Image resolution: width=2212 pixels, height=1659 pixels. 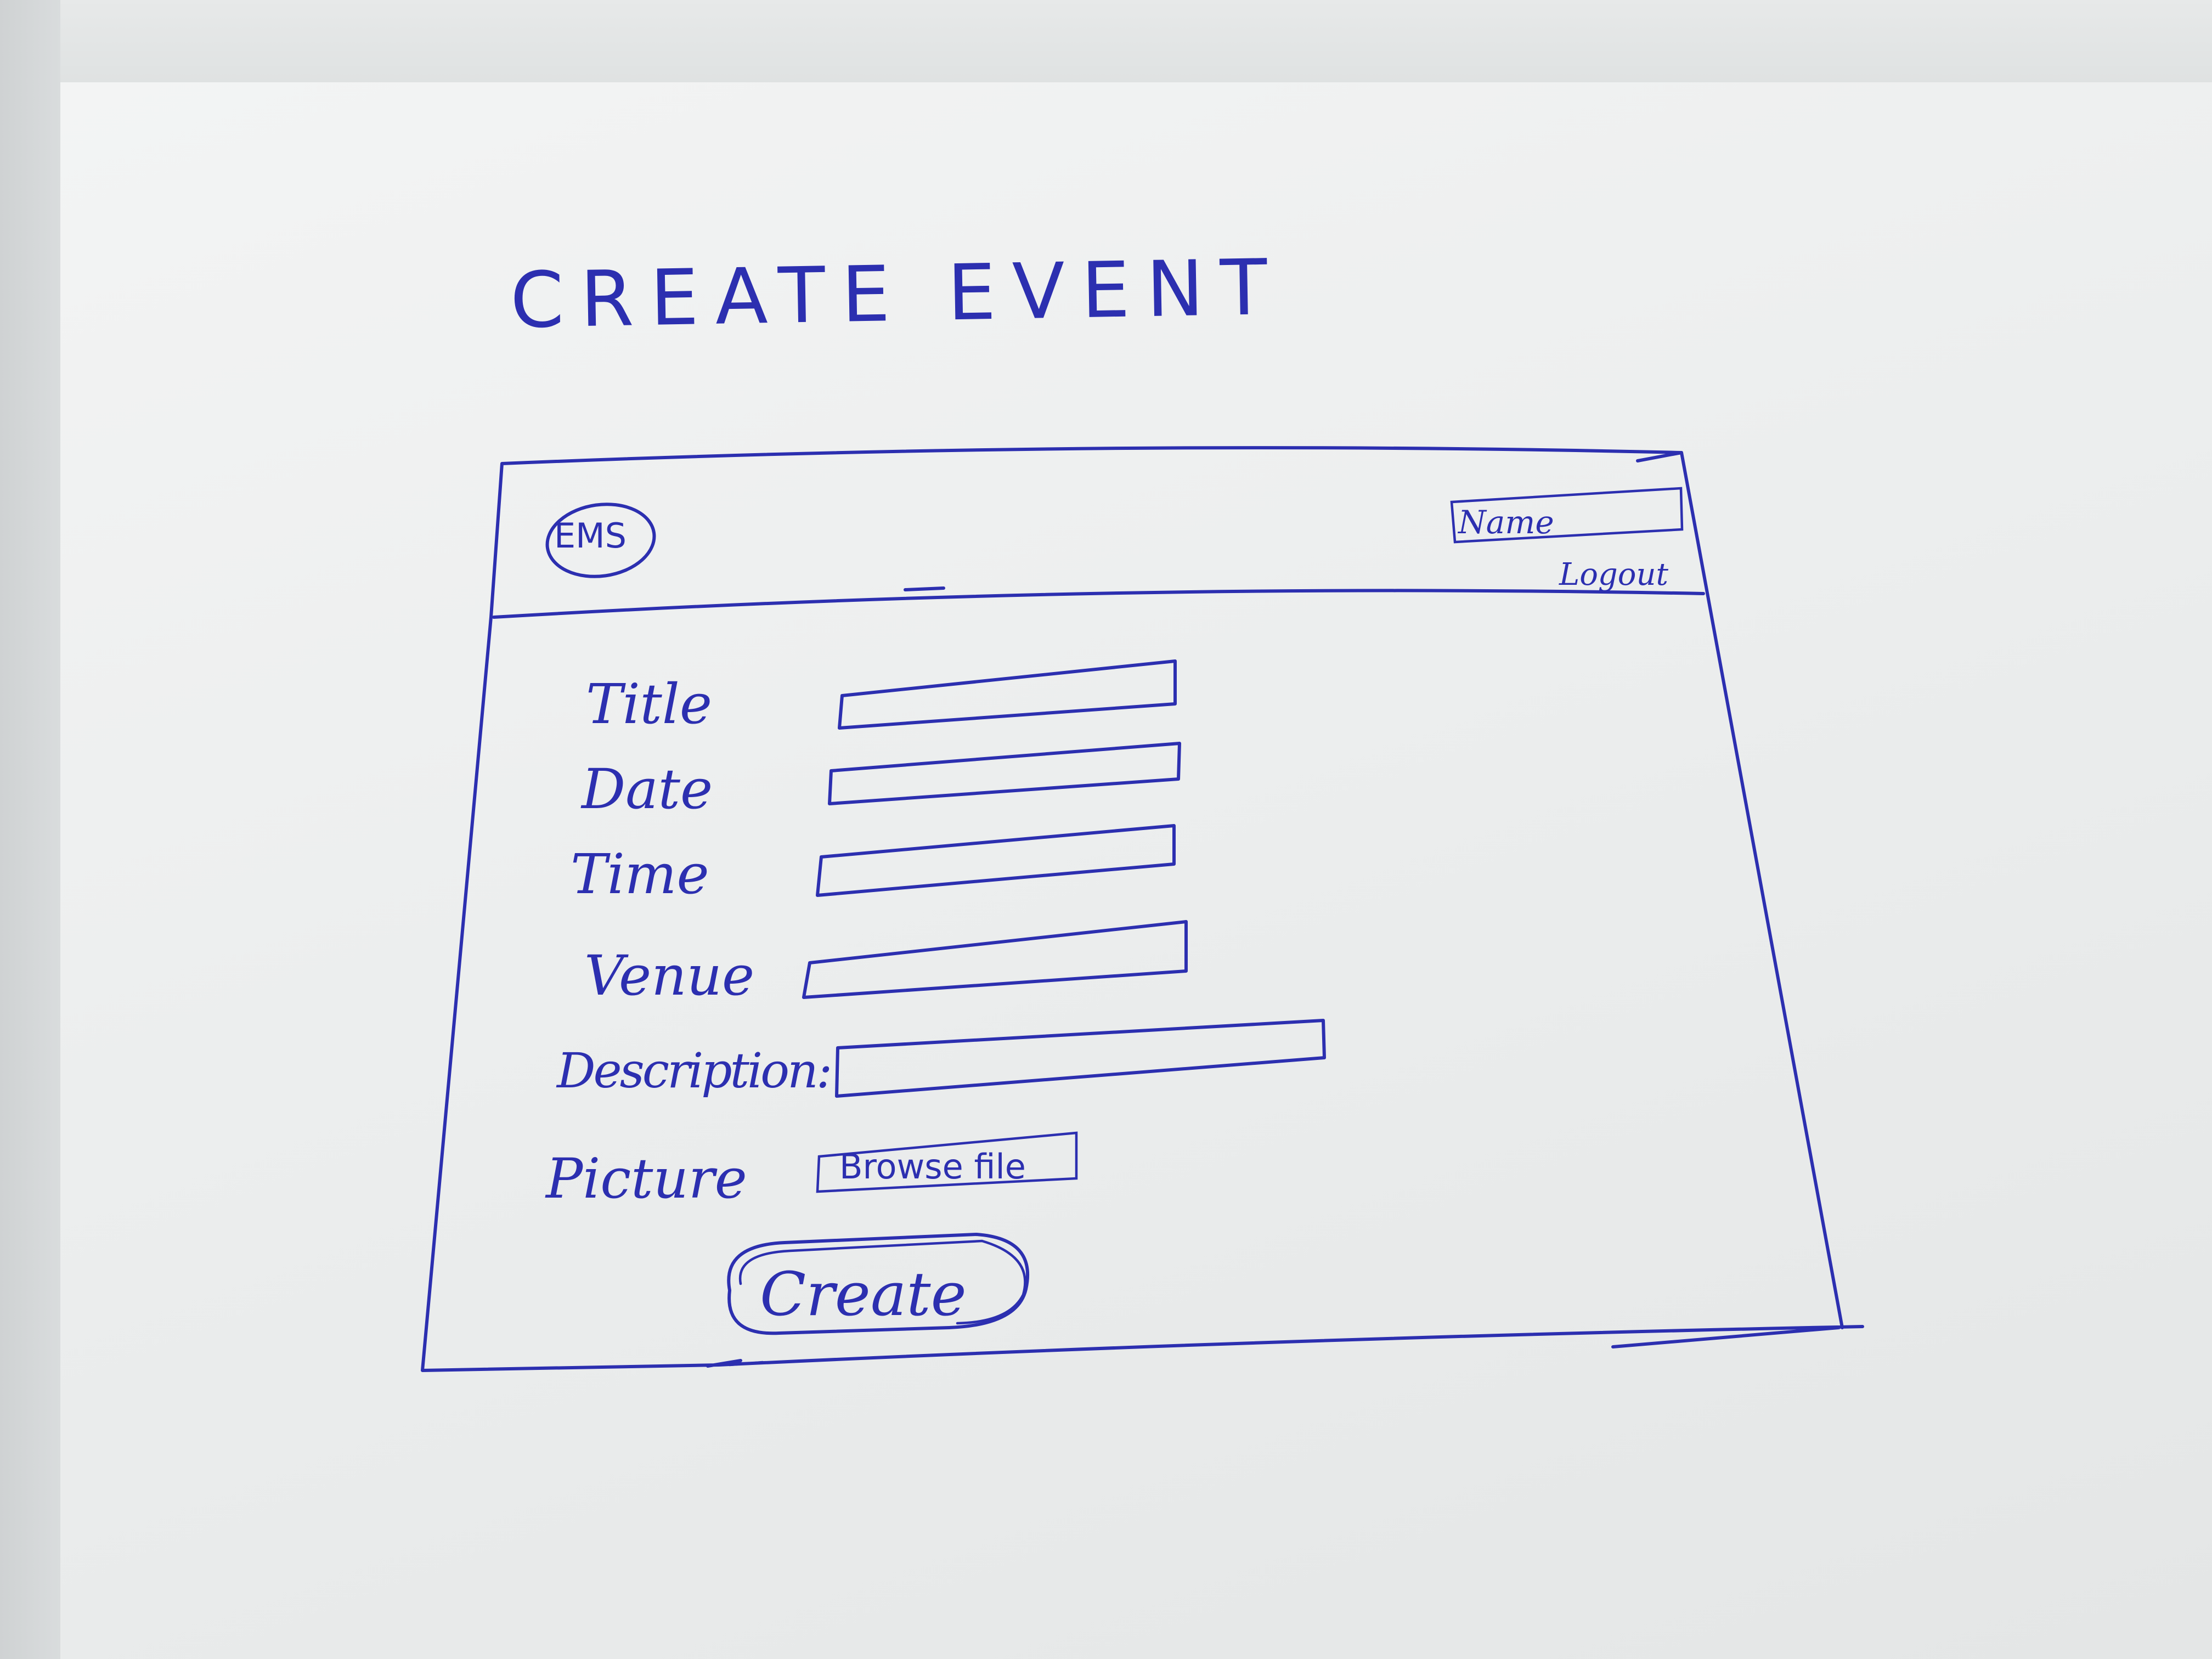 I want to click on logout-link: Logout, so click(x=1613, y=574).